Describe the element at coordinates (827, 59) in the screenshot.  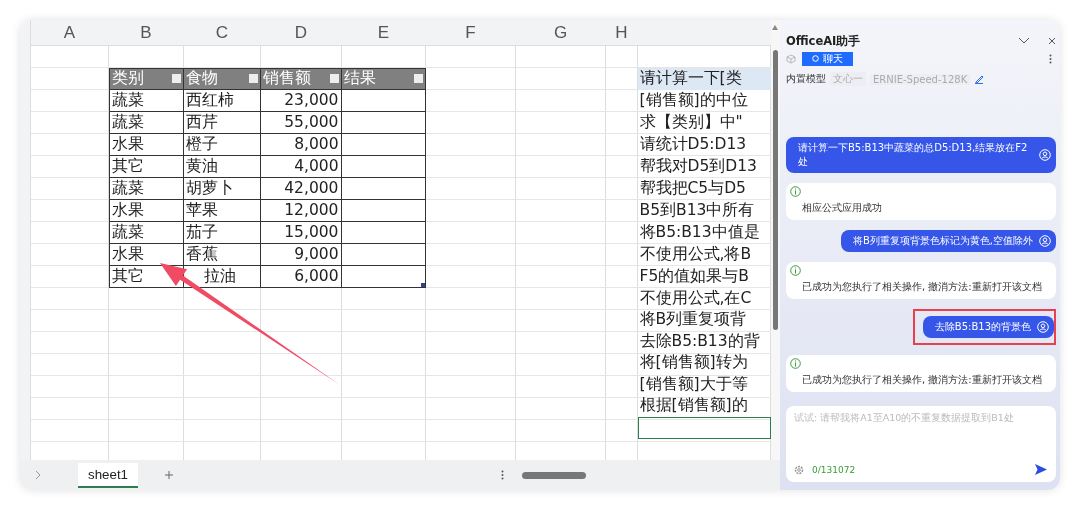
I see `chat-mode-button: 聊天` at that location.